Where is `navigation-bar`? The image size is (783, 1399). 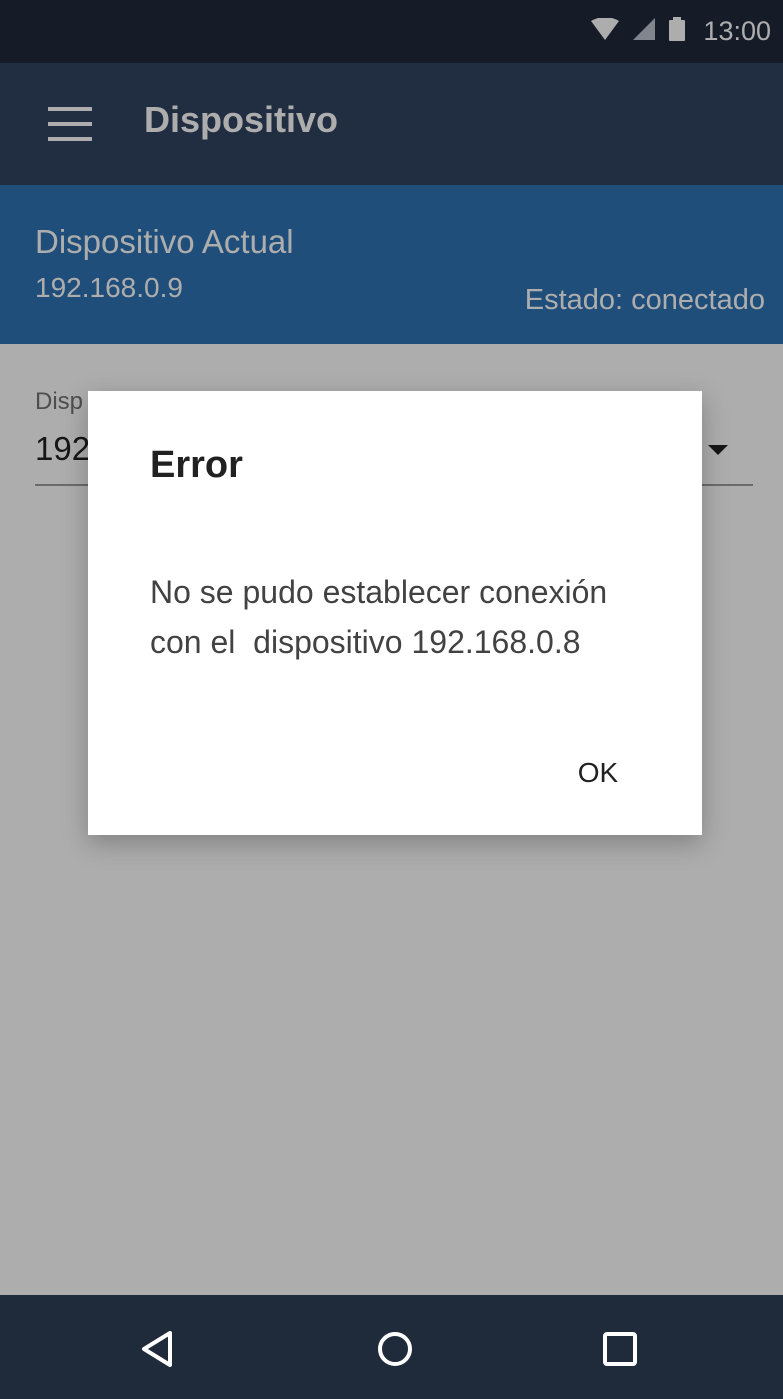 navigation-bar is located at coordinates (391, 1347).